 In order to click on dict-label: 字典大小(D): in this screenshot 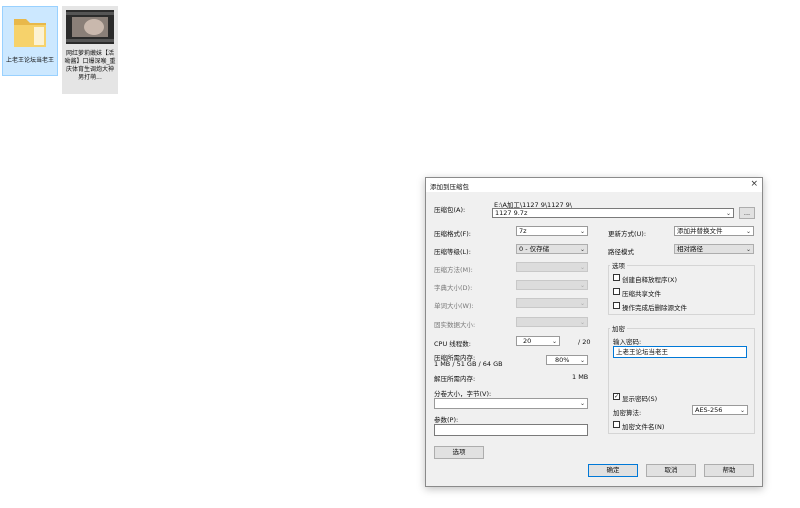, I will do `click(453, 288)`.